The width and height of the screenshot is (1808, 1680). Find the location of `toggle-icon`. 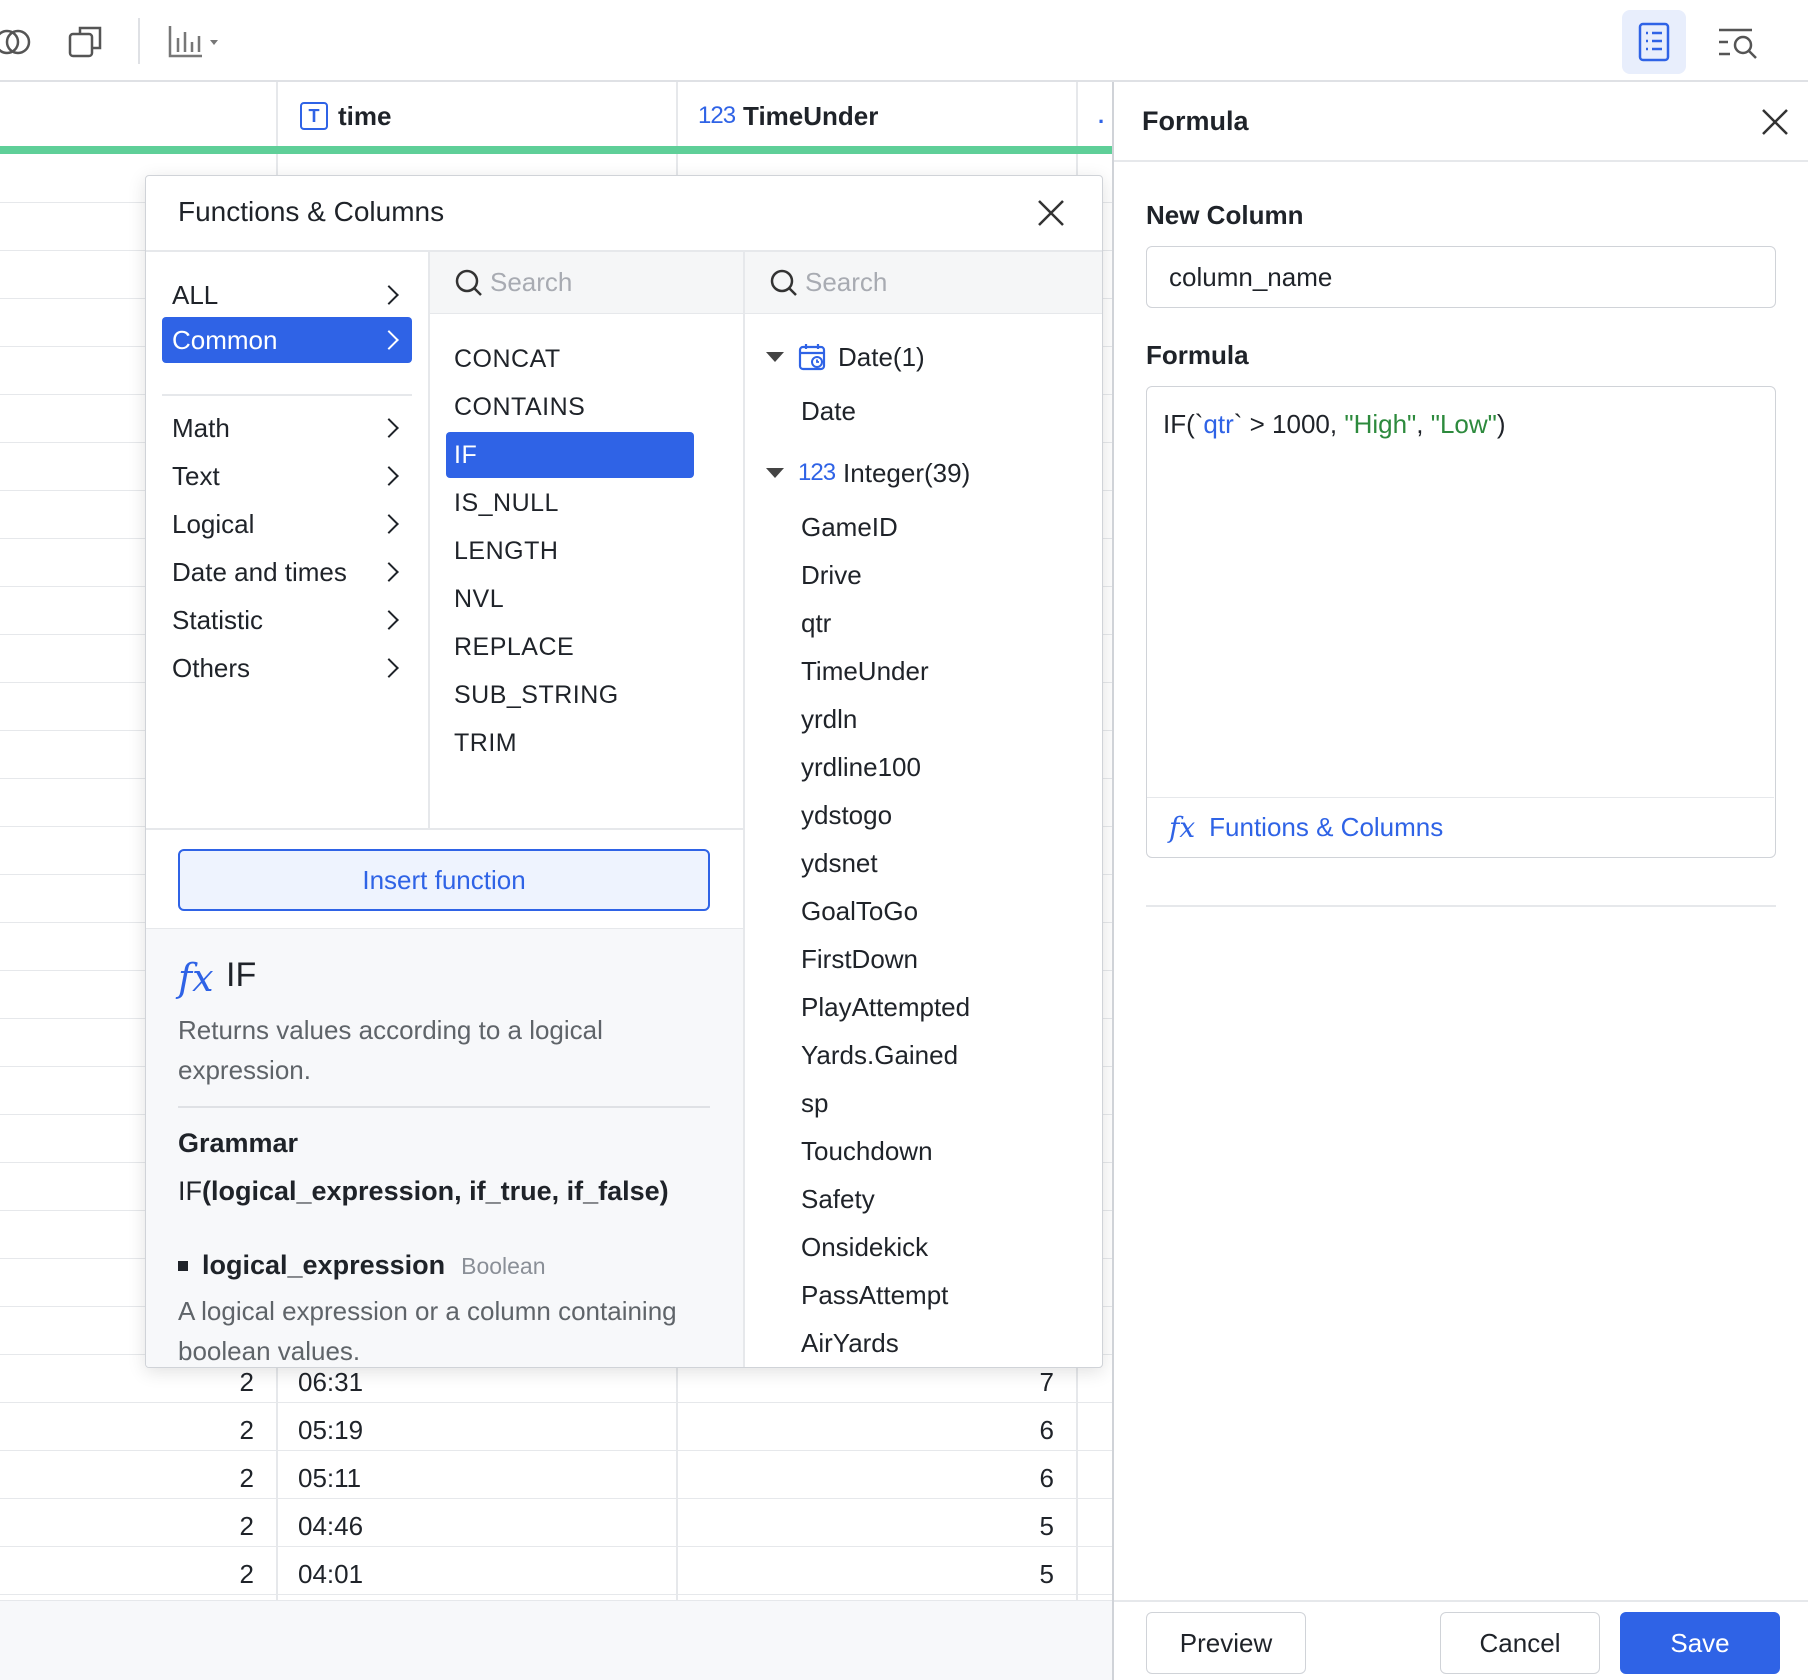

toggle-icon is located at coordinates (17, 42).